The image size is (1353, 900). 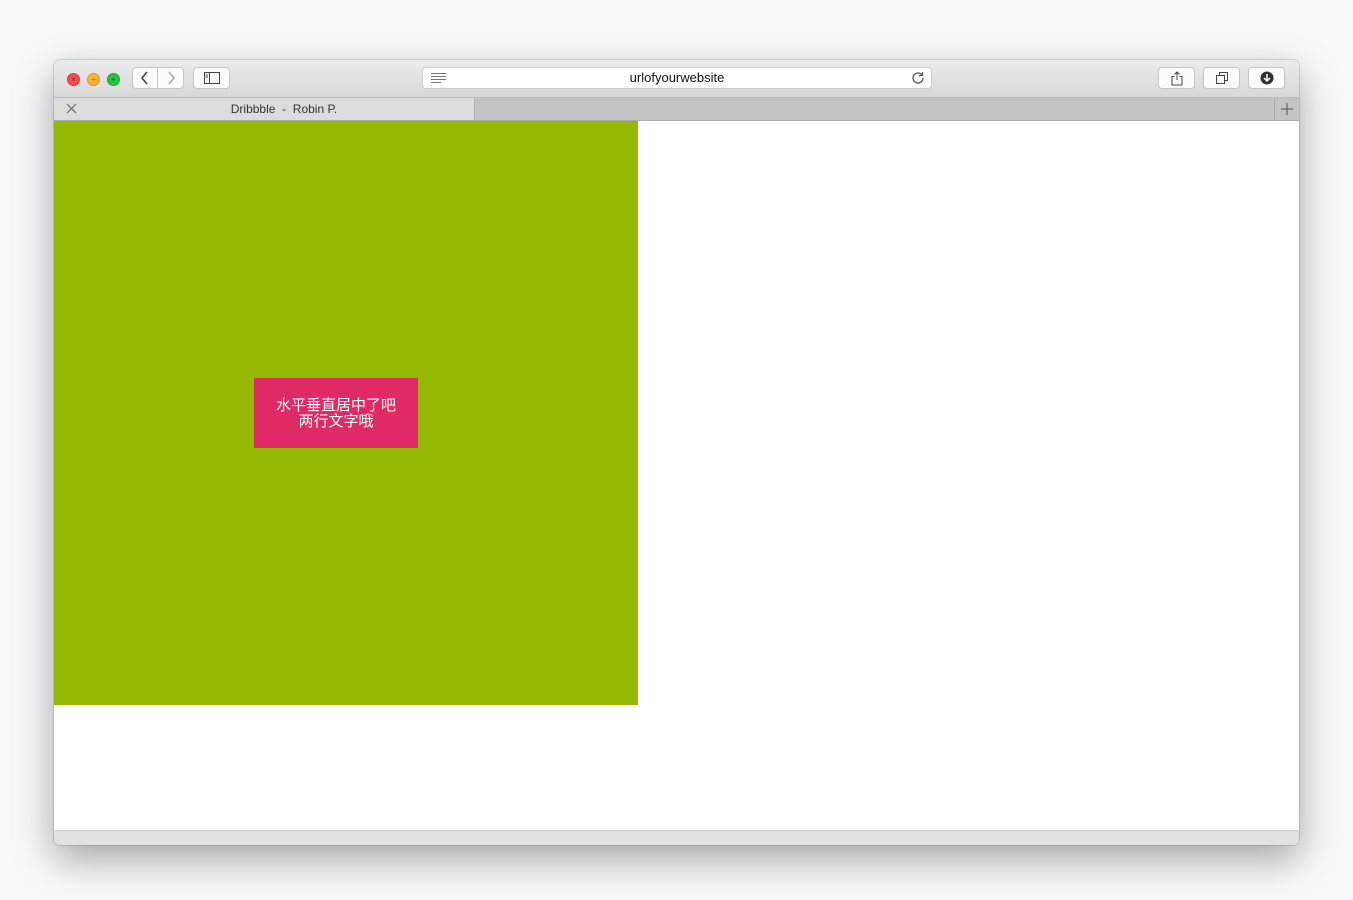 I want to click on close-window-button: ×, so click(x=73, y=79).